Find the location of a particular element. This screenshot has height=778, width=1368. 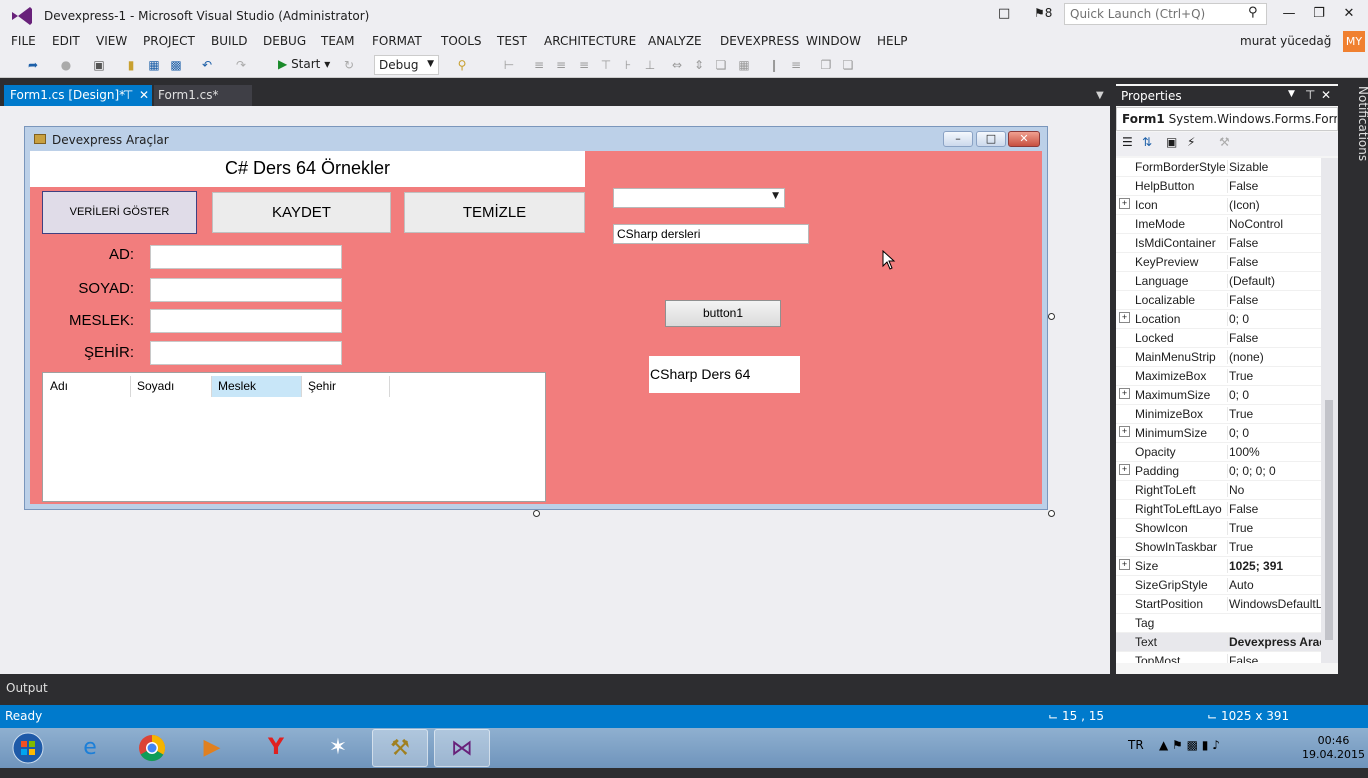

form-maximize-button: □ is located at coordinates (991, 139).